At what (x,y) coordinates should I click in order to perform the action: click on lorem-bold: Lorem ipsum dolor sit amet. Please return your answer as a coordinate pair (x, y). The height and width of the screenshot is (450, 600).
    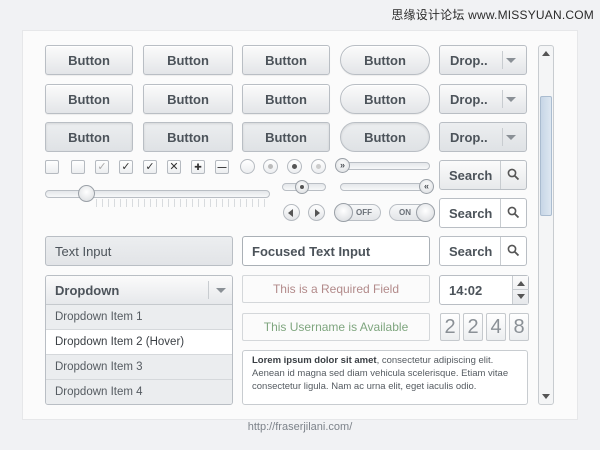
    Looking at the image, I should click on (314, 360).